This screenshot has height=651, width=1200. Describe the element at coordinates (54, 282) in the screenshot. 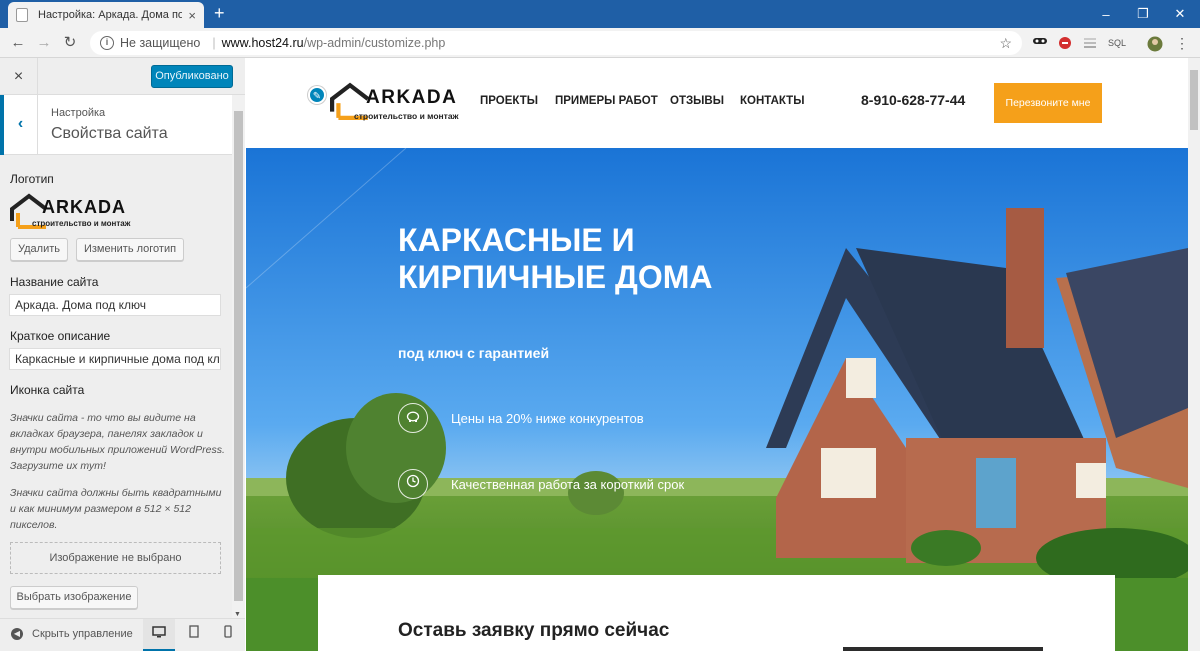

I see `site-title-label: Название сайта` at that location.